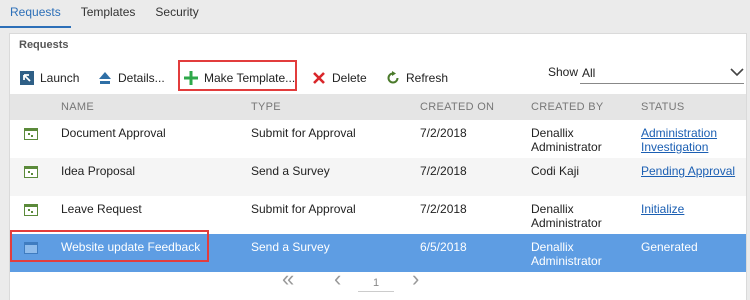 The width and height of the screenshot is (750, 300). What do you see at coordinates (679, 133) in the screenshot?
I see `row-status-line1: Administration` at bounding box center [679, 133].